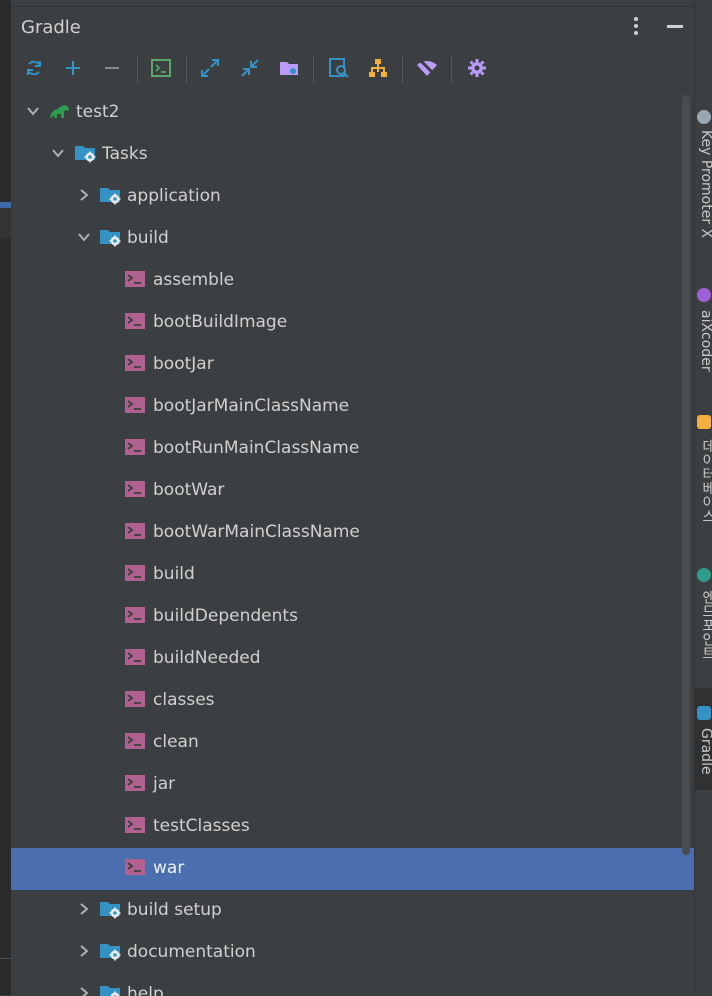 The height and width of the screenshot is (996, 712). What do you see at coordinates (51, 27) in the screenshot?
I see `tool-window-title: Gradle` at bounding box center [51, 27].